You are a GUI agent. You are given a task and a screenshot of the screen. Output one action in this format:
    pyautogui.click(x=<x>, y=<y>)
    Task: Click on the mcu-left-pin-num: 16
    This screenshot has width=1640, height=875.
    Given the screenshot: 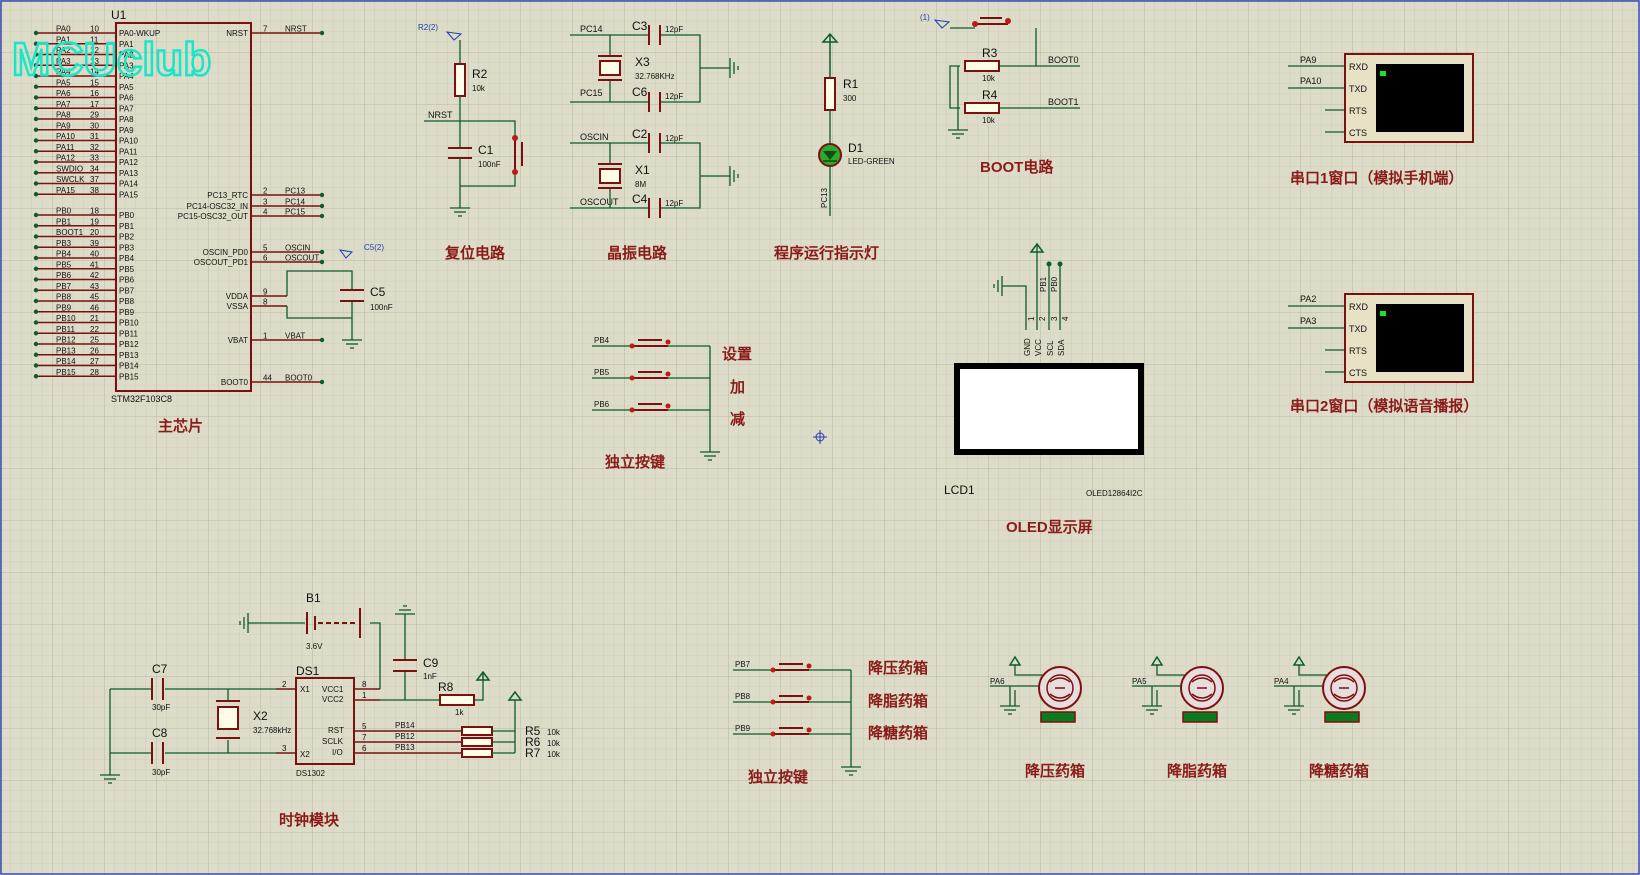 What is the action you would take?
    pyautogui.click(x=94, y=93)
    